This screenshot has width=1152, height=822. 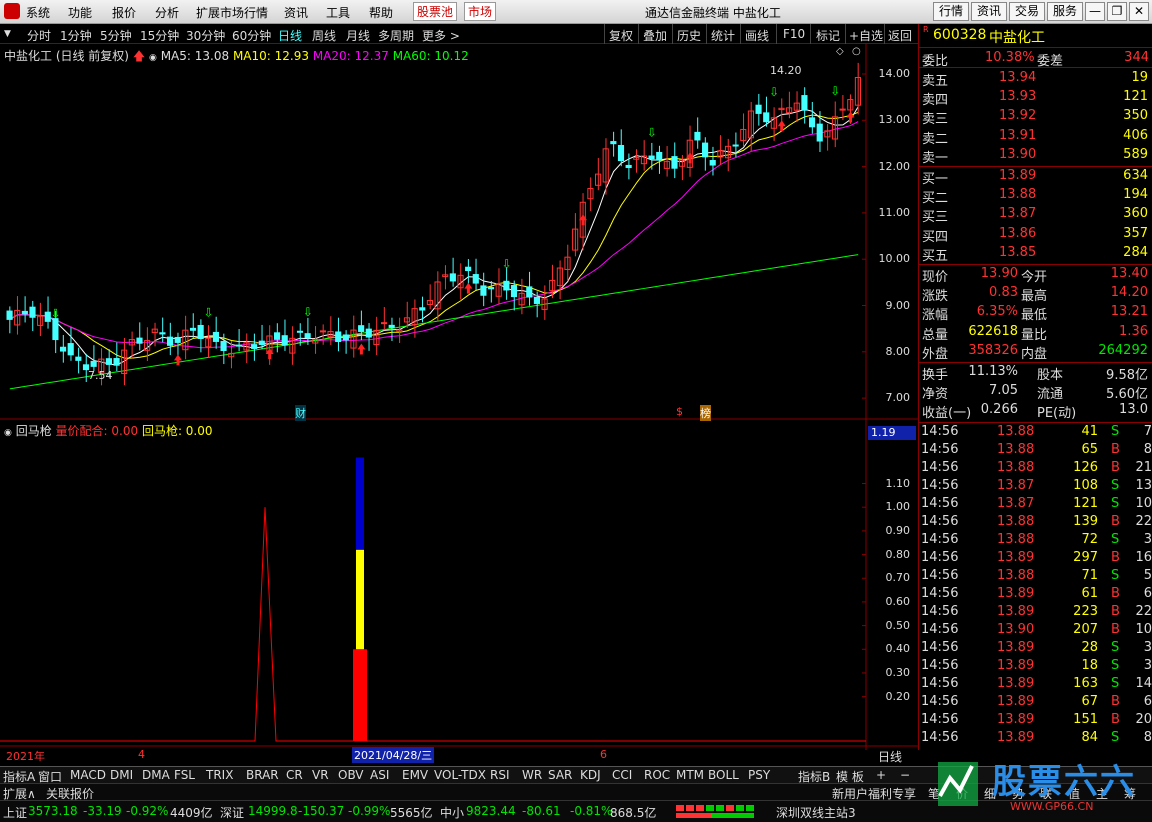 What do you see at coordinates (76, 35) in the screenshot?
I see `tab-1min: 1分钟` at bounding box center [76, 35].